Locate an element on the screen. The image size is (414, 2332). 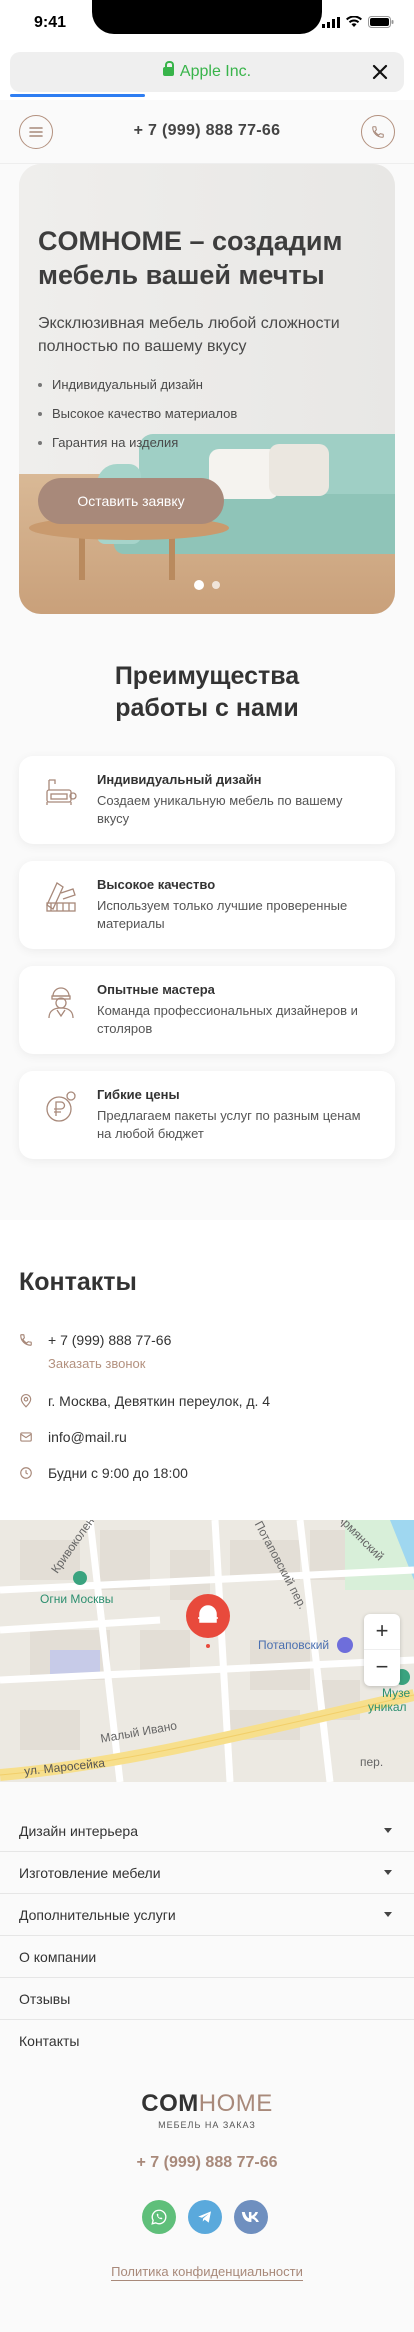
map-label: Музе is located at coordinates (396, 1693).